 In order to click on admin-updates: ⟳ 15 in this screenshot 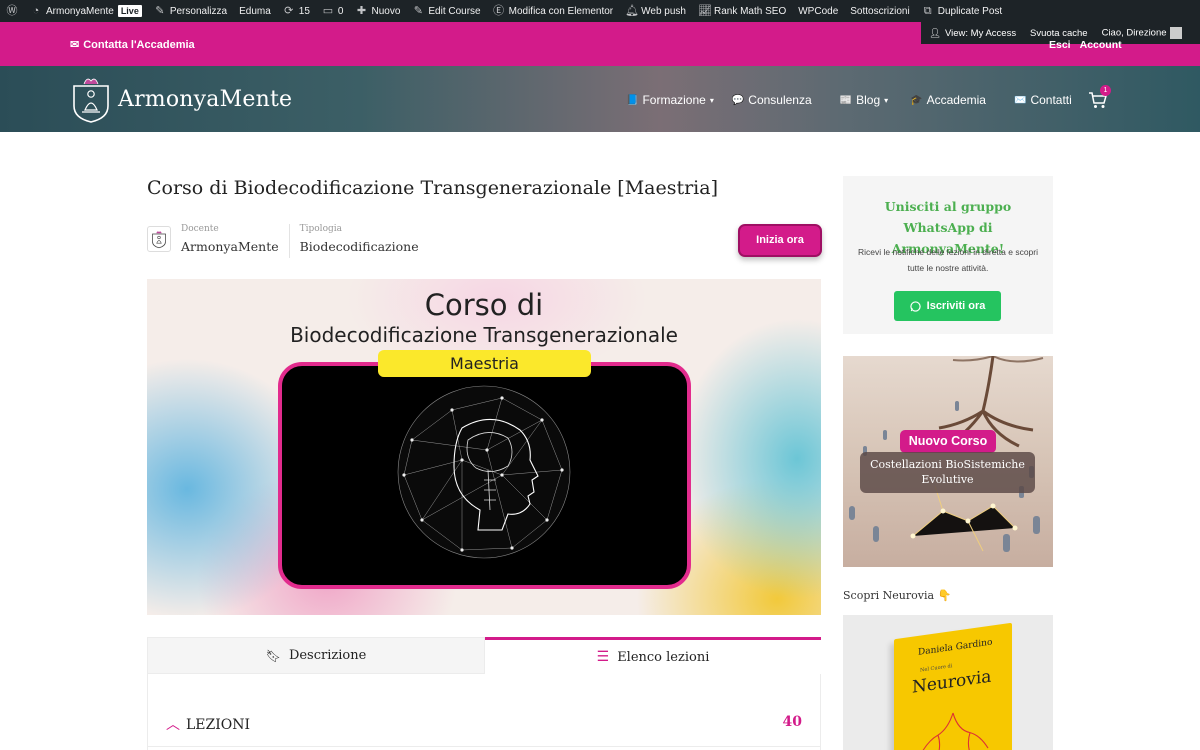, I will do `click(296, 11)`.